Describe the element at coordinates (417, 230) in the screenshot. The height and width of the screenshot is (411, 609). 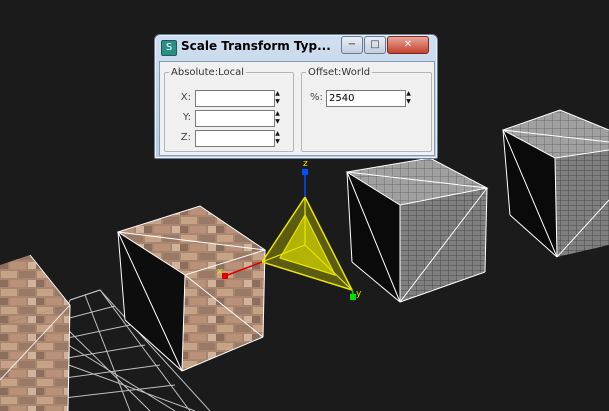
I see `grid-cube-middle` at that location.